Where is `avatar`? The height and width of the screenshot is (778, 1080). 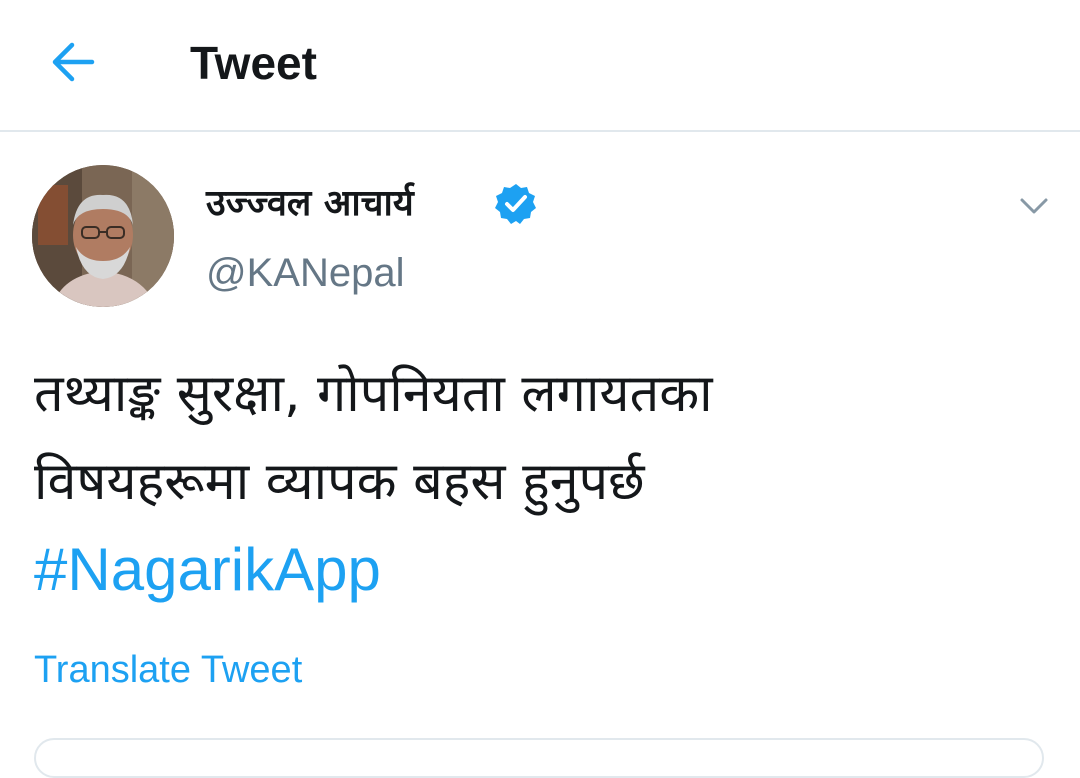
avatar is located at coordinates (103, 236).